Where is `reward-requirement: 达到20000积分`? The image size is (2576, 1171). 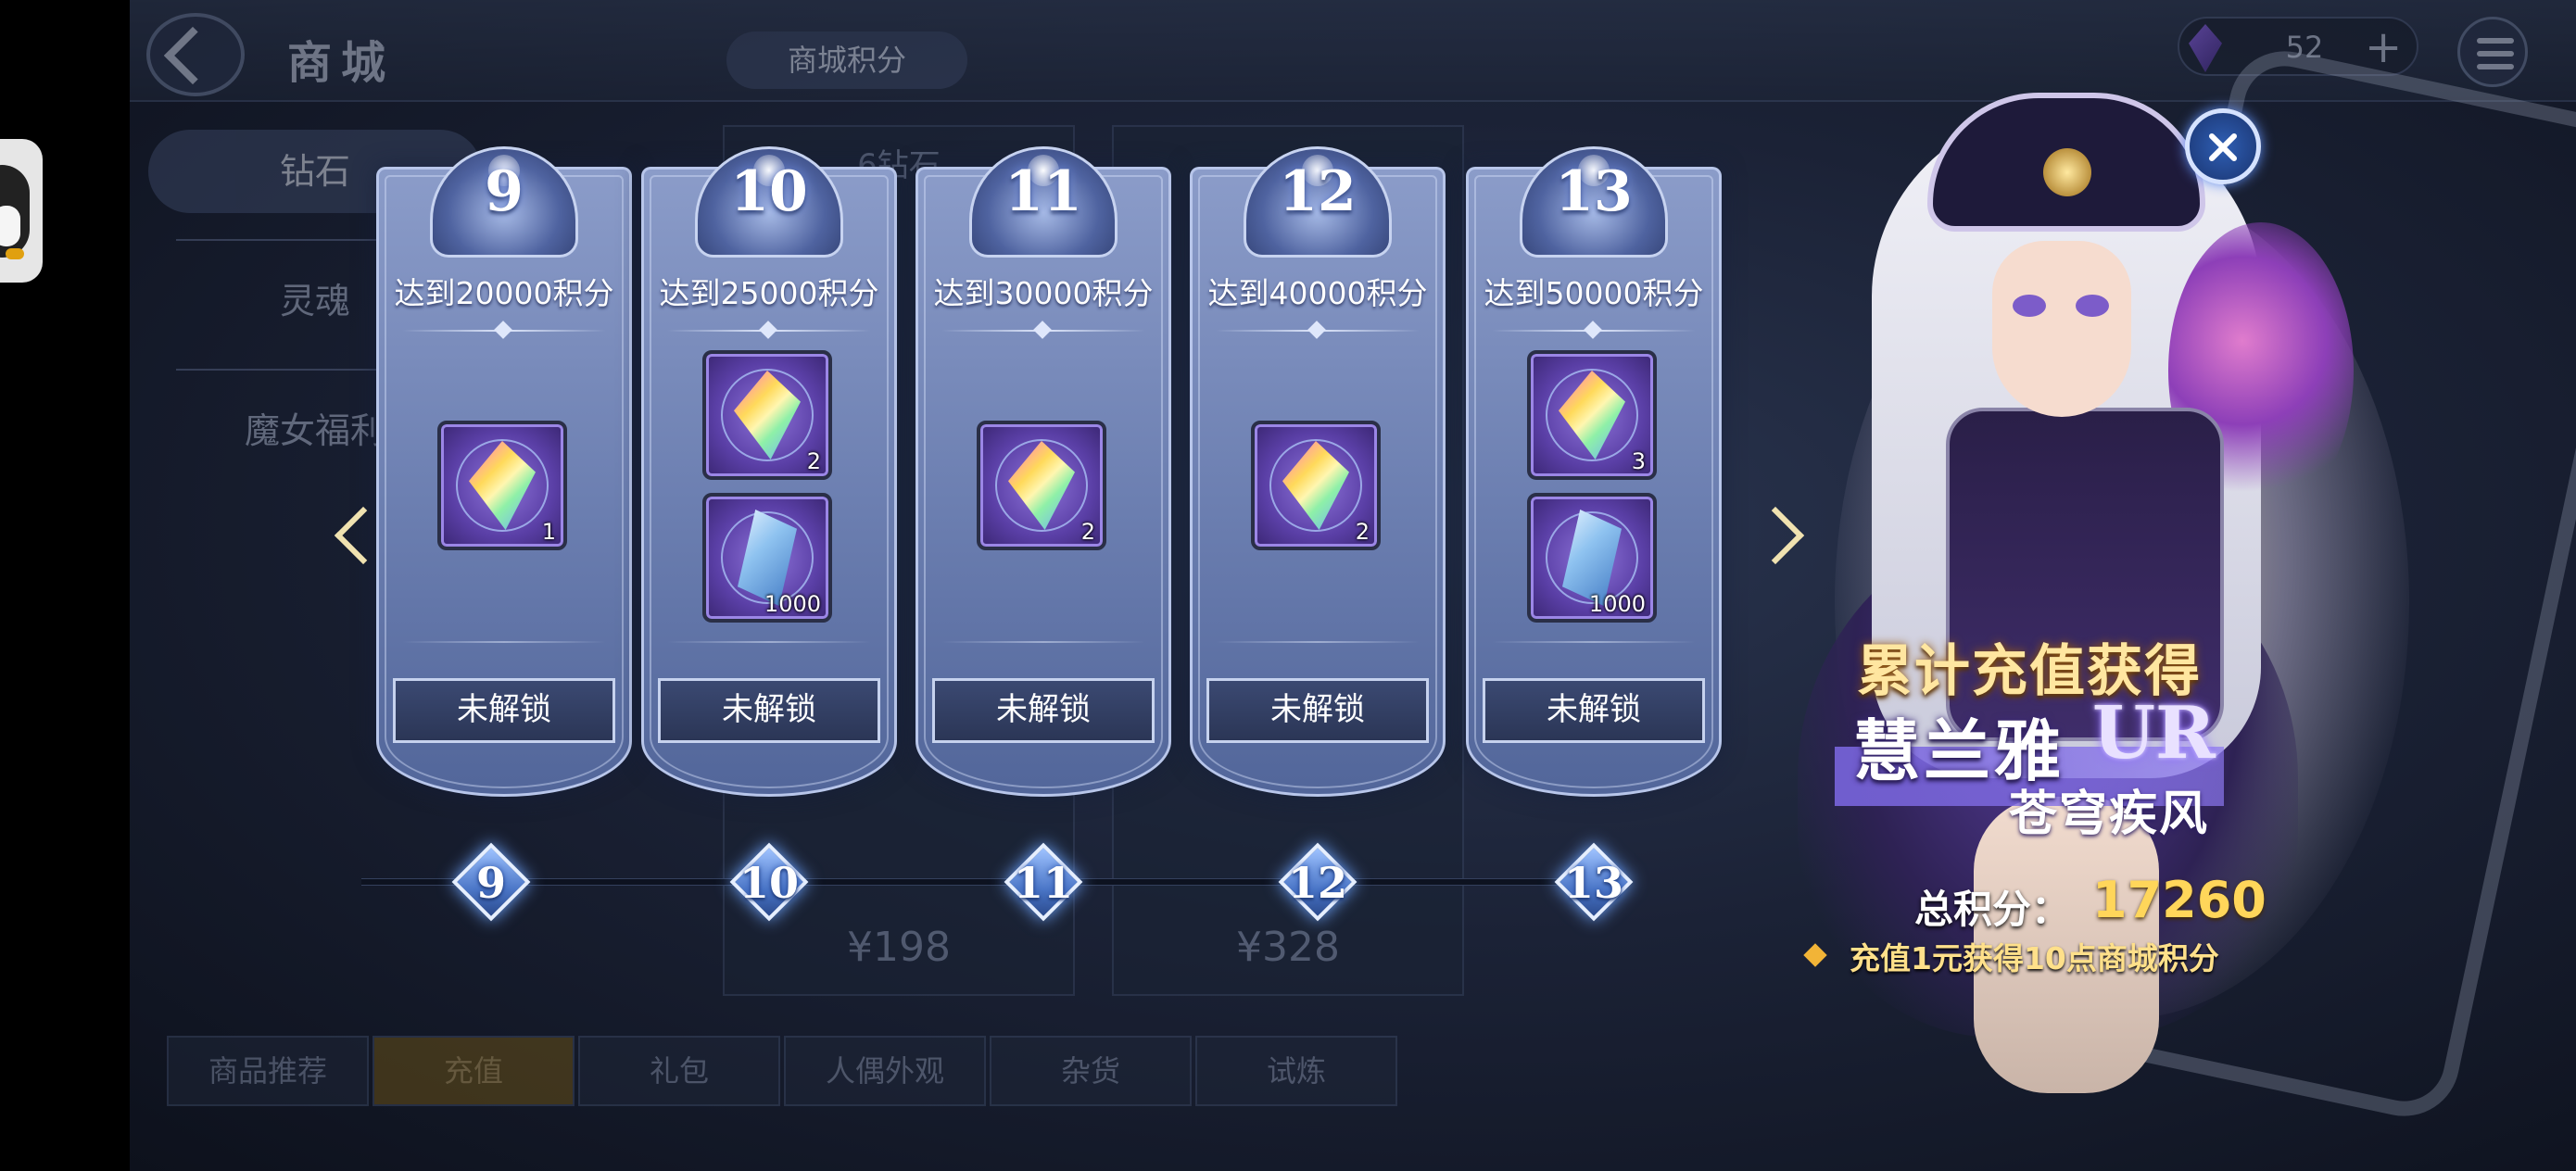 reward-requirement: 达到20000积分 is located at coordinates (504, 293).